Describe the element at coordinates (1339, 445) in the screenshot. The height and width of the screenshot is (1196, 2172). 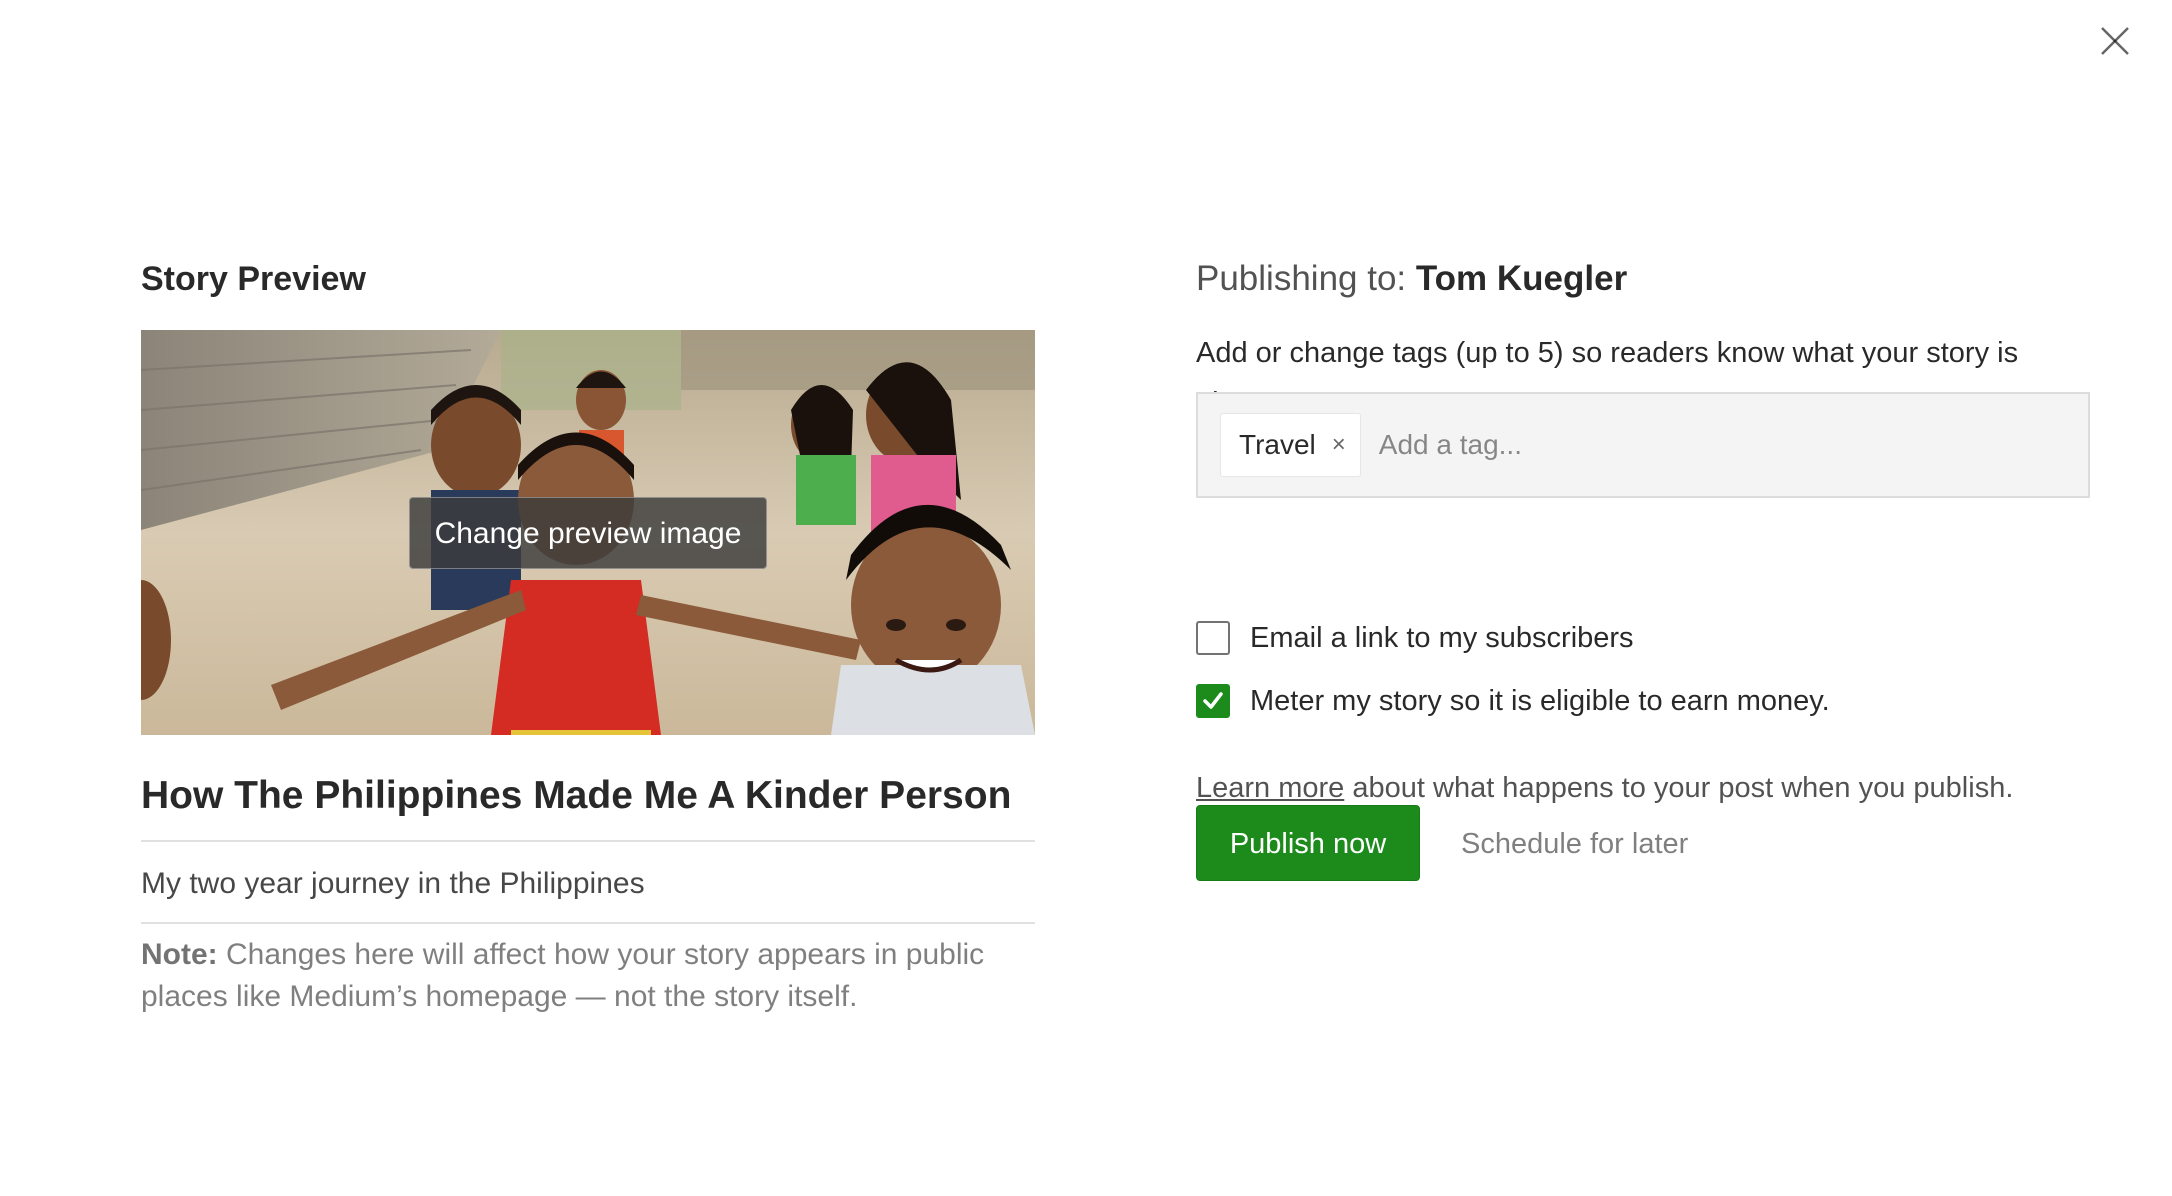
I see `remove-tag-icon: ×` at that location.